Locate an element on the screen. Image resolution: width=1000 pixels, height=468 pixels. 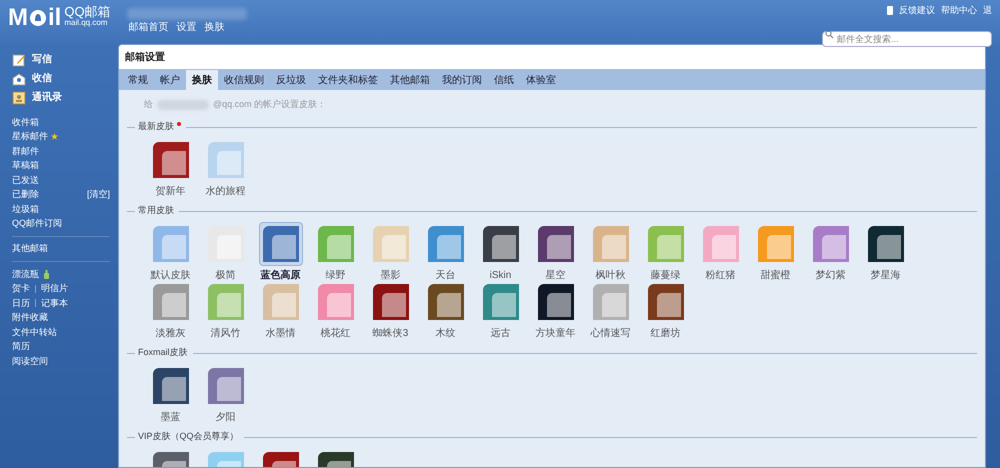
logo-text: M is located at coordinates (18, 18).